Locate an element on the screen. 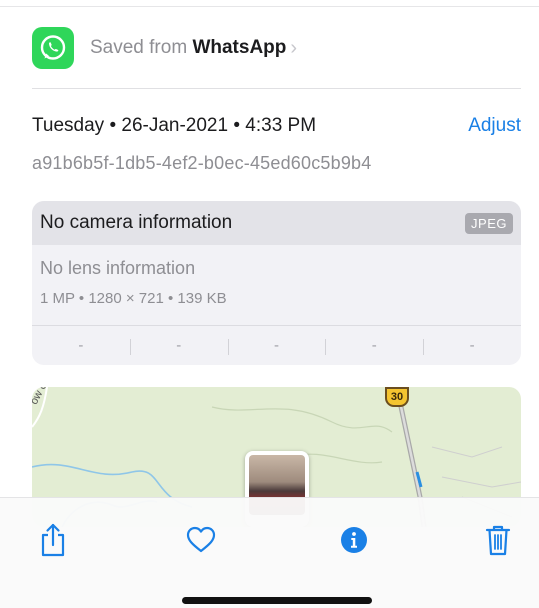  photo-datetime: Tuesday • 26-Jan-2021 • 4:33 PM is located at coordinates (174, 125).